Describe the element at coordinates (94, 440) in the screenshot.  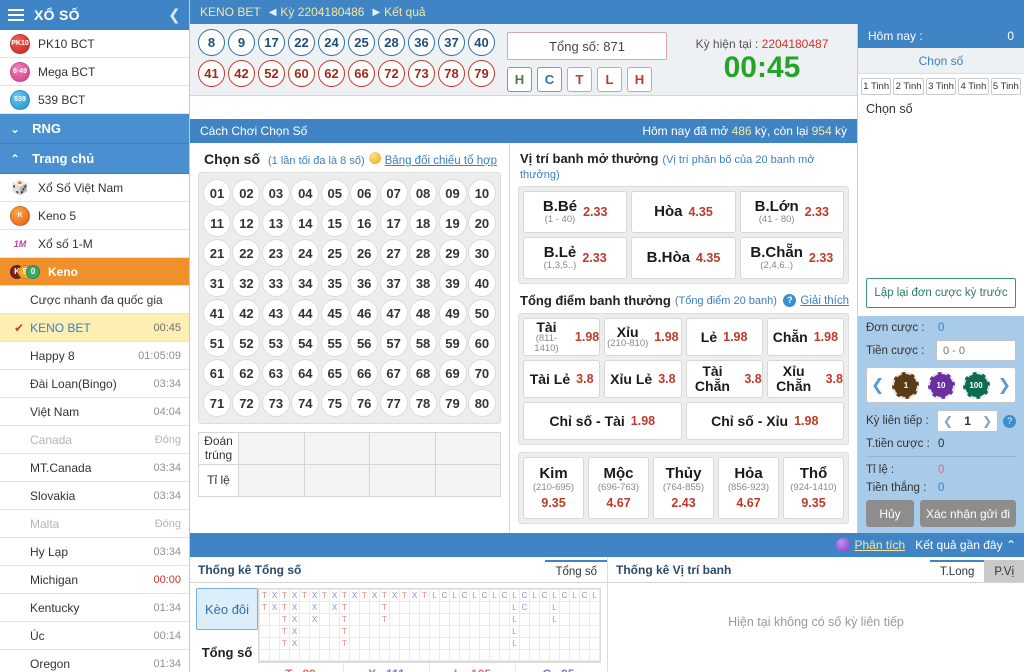
I see `sidebar-item-canada: Canada Đóng` at that location.